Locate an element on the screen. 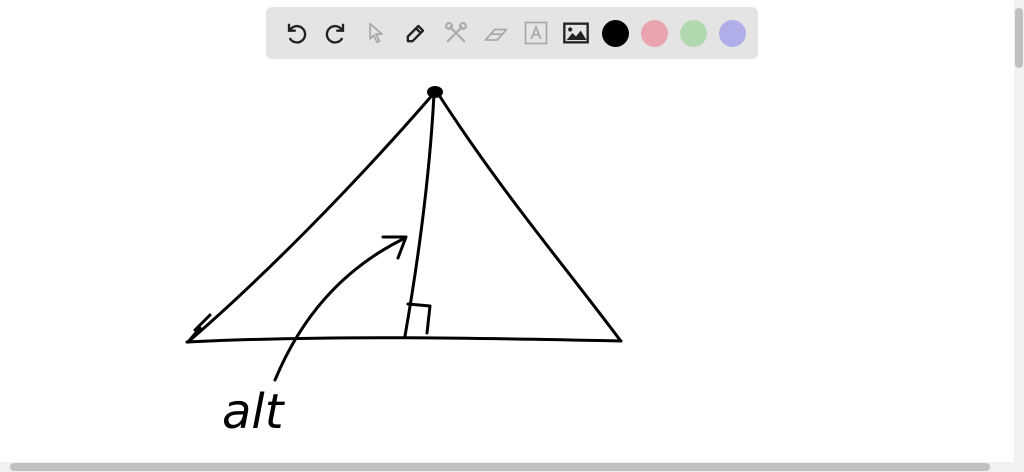  tools-icon is located at coordinates (456, 32).